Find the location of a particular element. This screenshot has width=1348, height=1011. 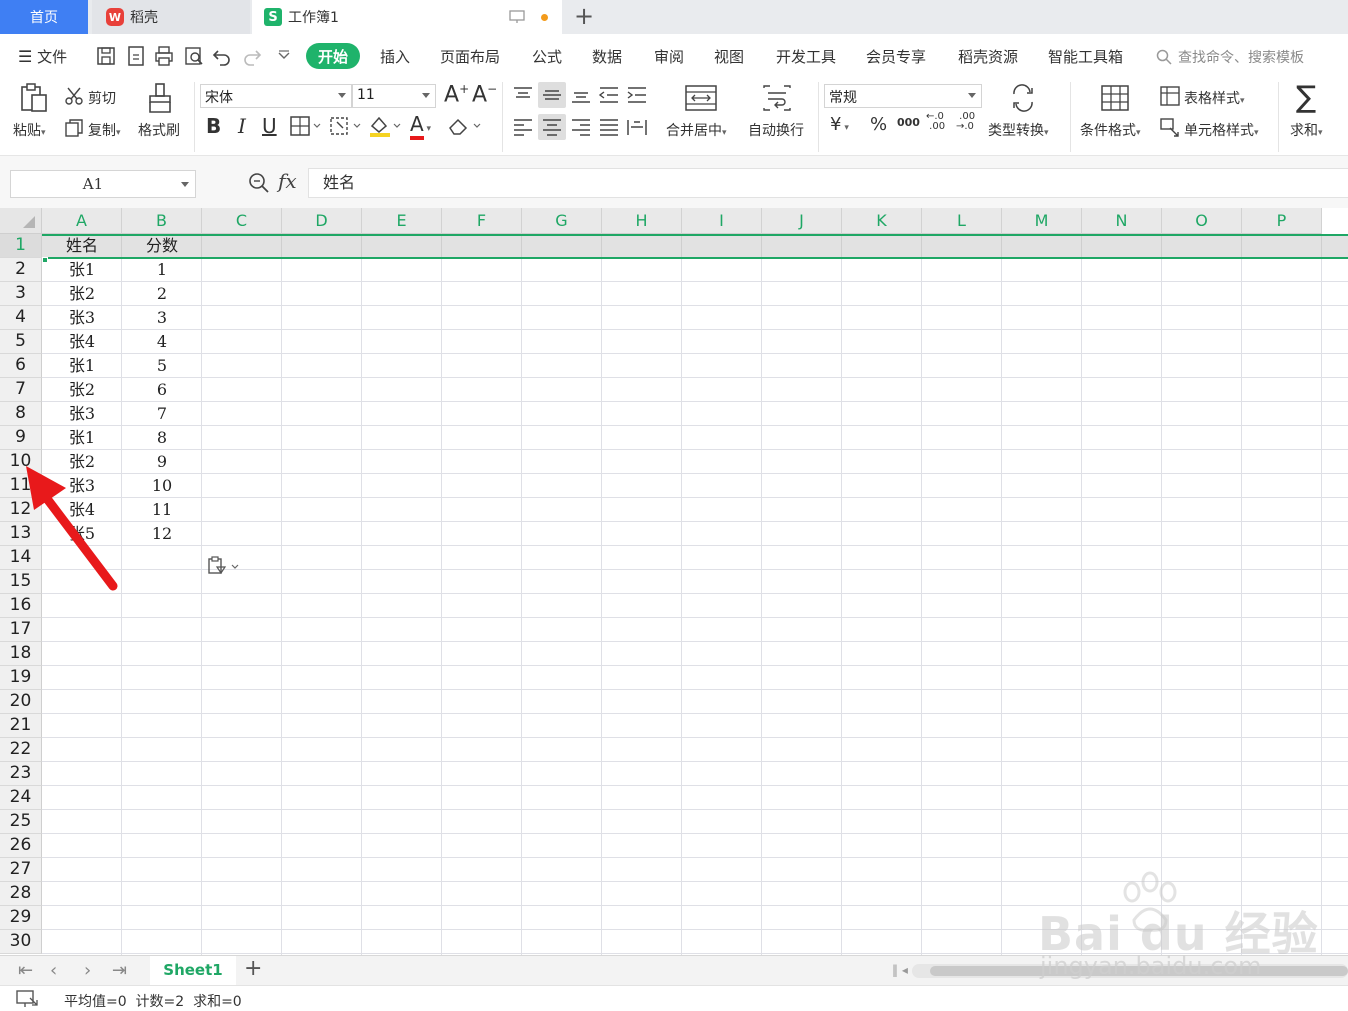

decrease-font-icon: A− is located at coordinates (484, 94).